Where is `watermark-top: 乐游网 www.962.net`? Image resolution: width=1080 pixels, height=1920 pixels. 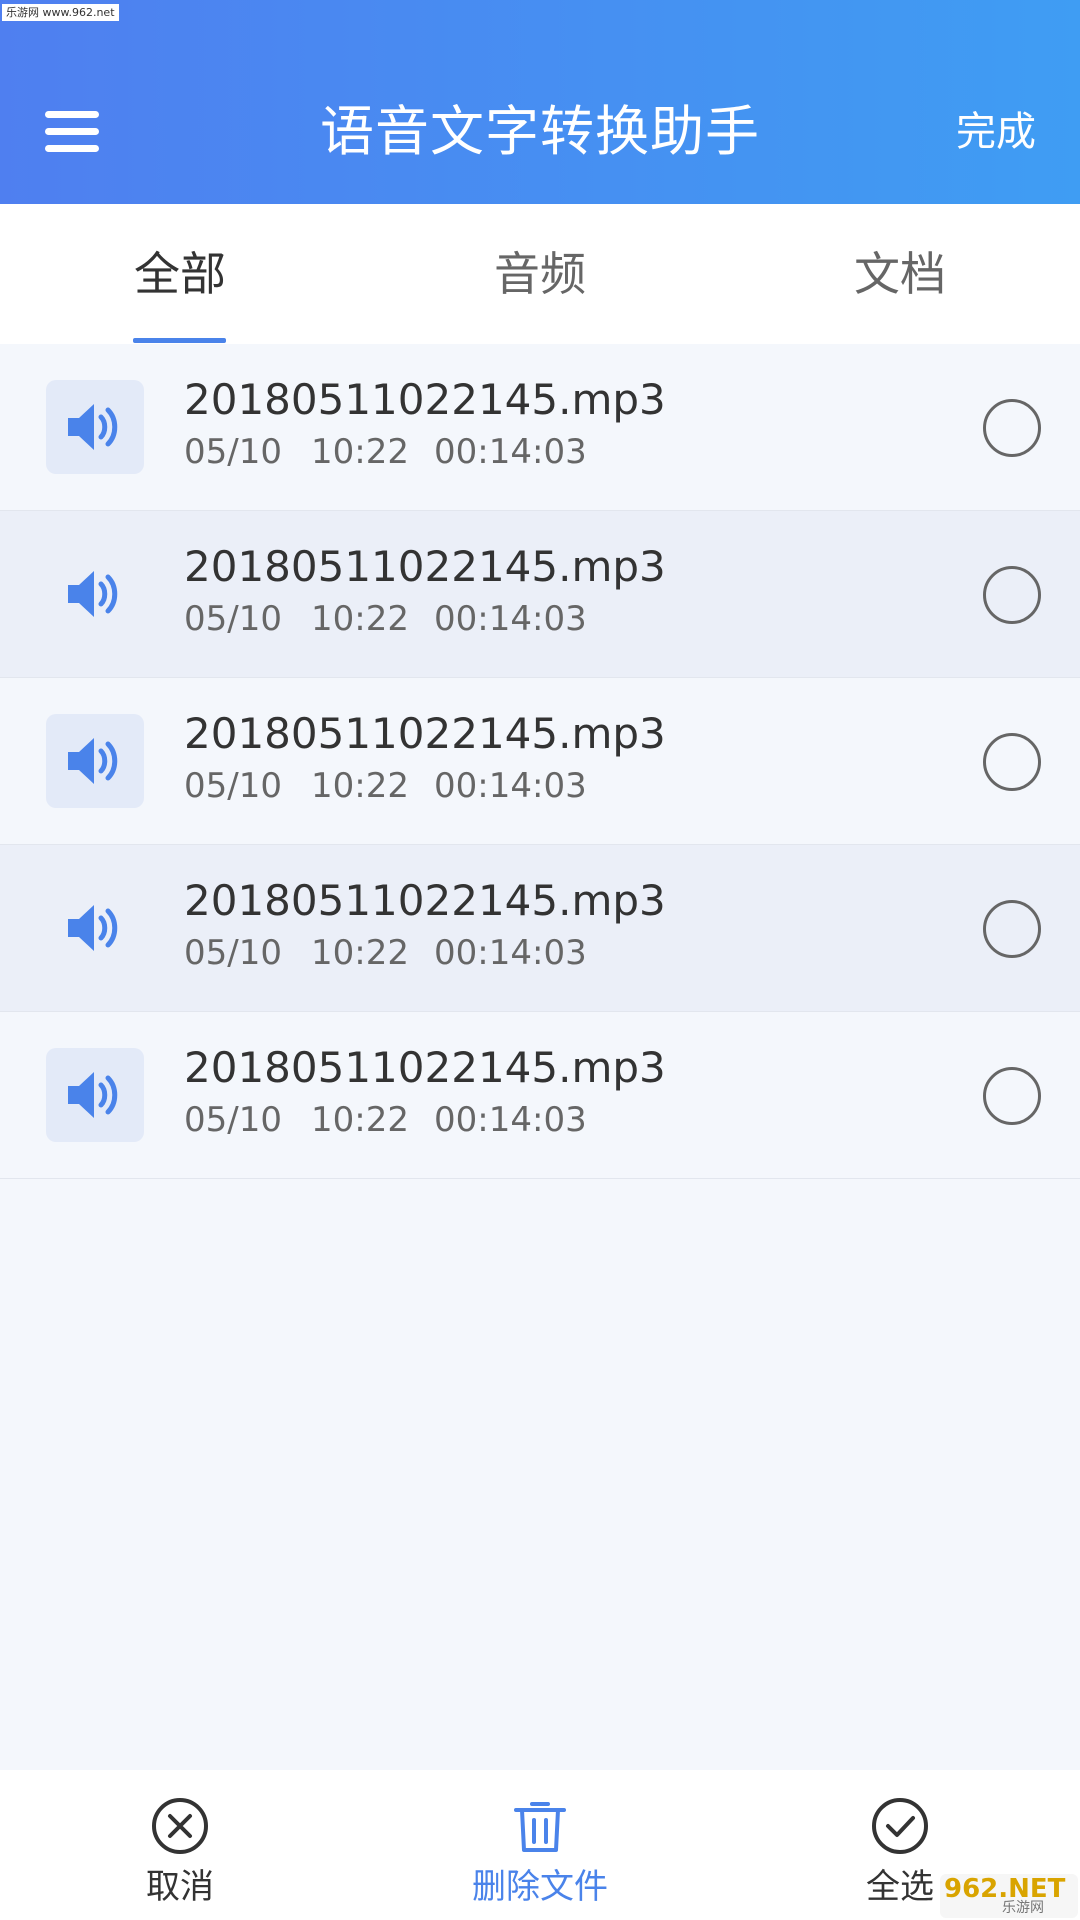 watermark-top: 乐游网 www.962.net is located at coordinates (60, 12).